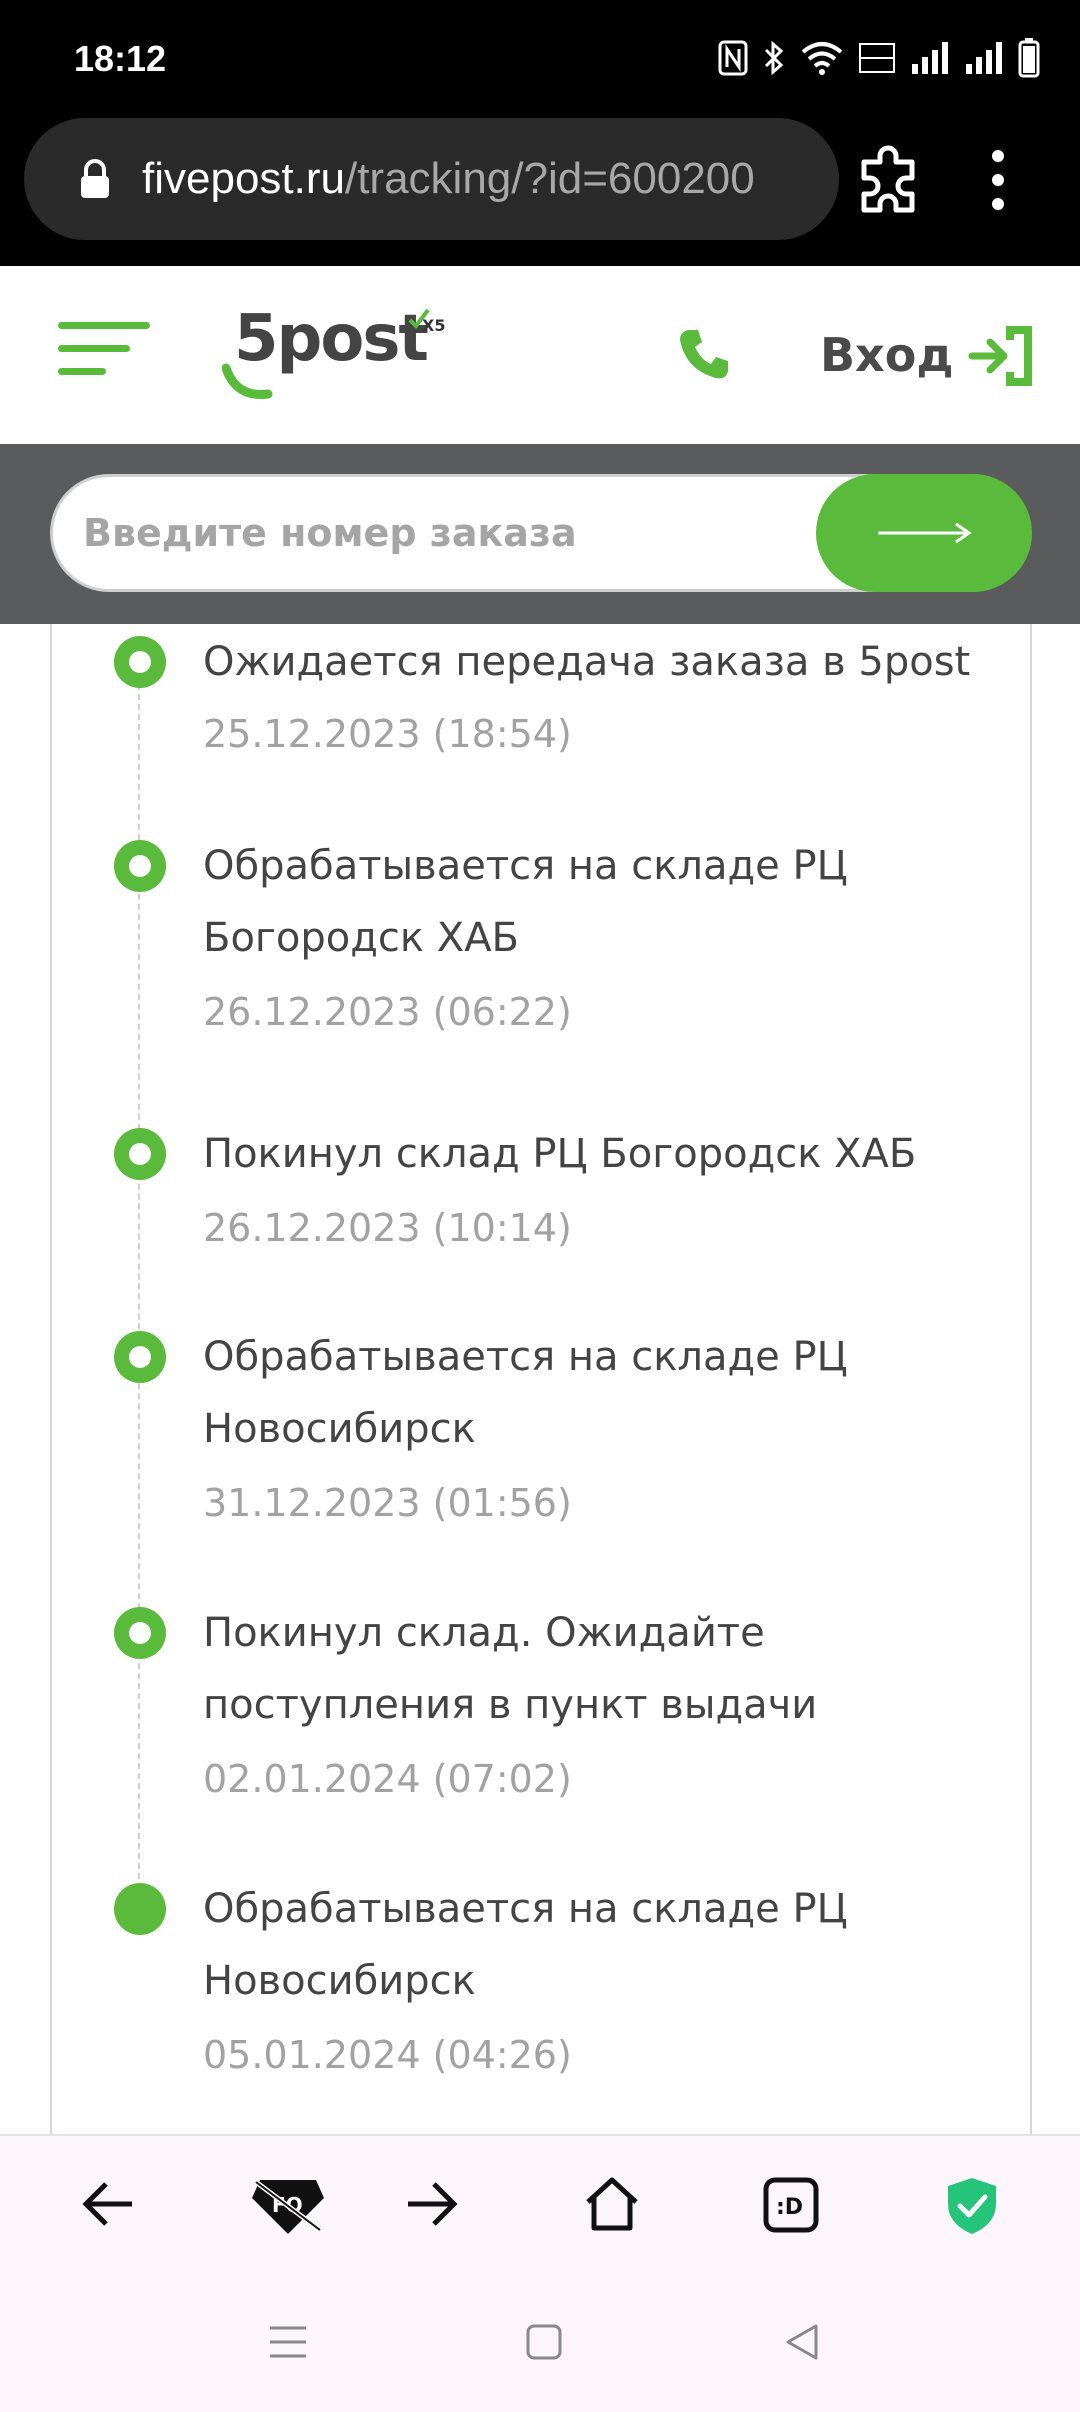 This screenshot has width=1080, height=2412. What do you see at coordinates (288, 2342) in the screenshot?
I see `recent-apps-icon` at bounding box center [288, 2342].